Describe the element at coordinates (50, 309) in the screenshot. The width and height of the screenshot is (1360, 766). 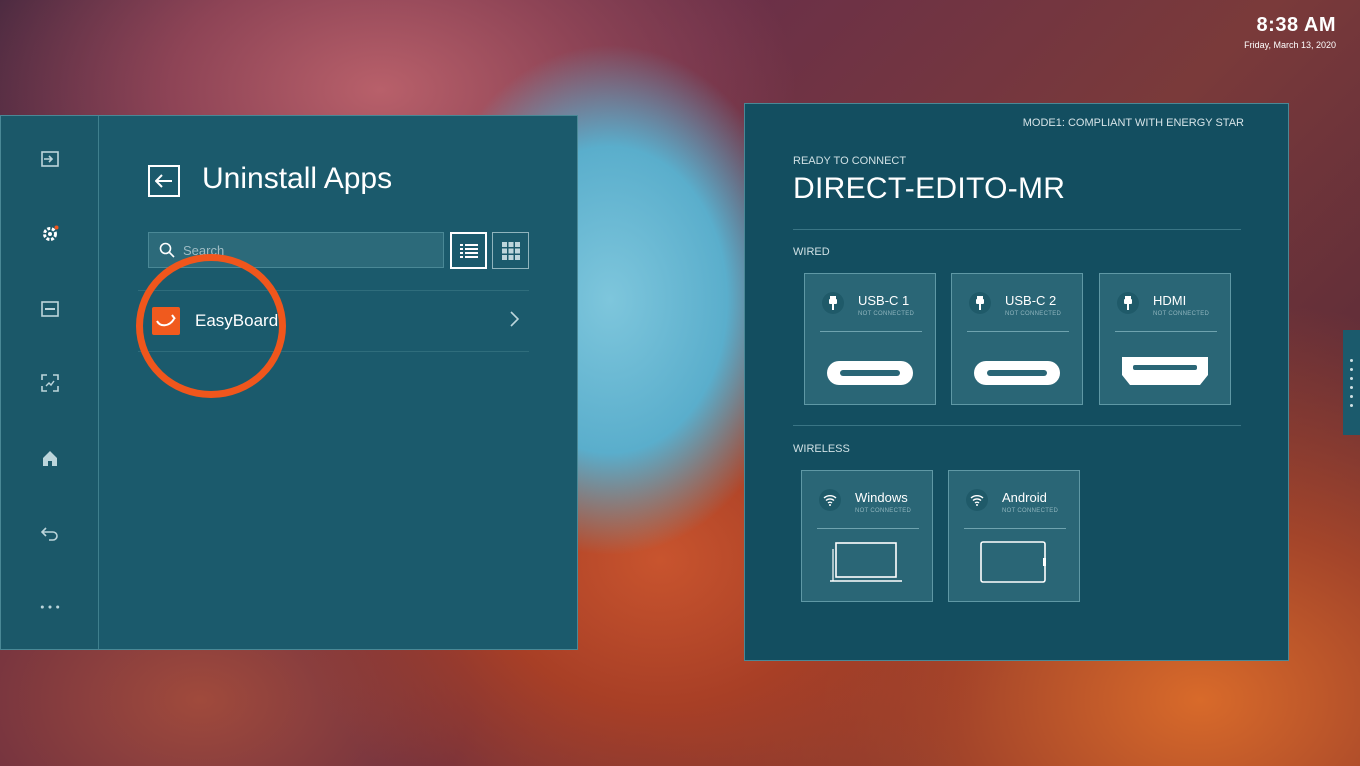
I see `display-icon` at that location.